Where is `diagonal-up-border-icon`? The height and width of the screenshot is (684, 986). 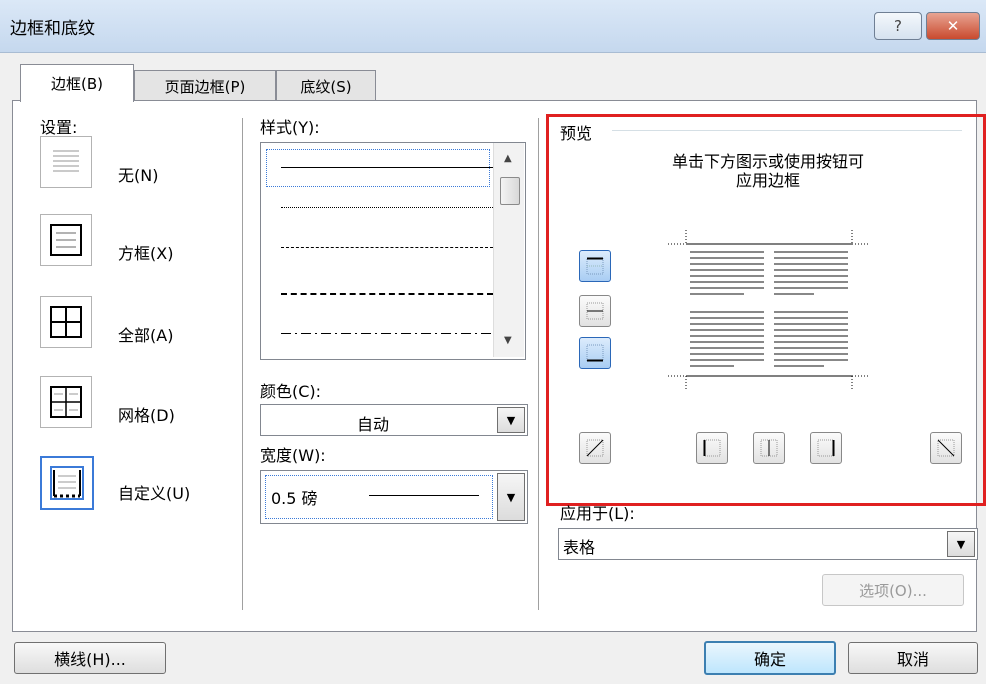
diagonal-up-border-icon is located at coordinates (595, 448).